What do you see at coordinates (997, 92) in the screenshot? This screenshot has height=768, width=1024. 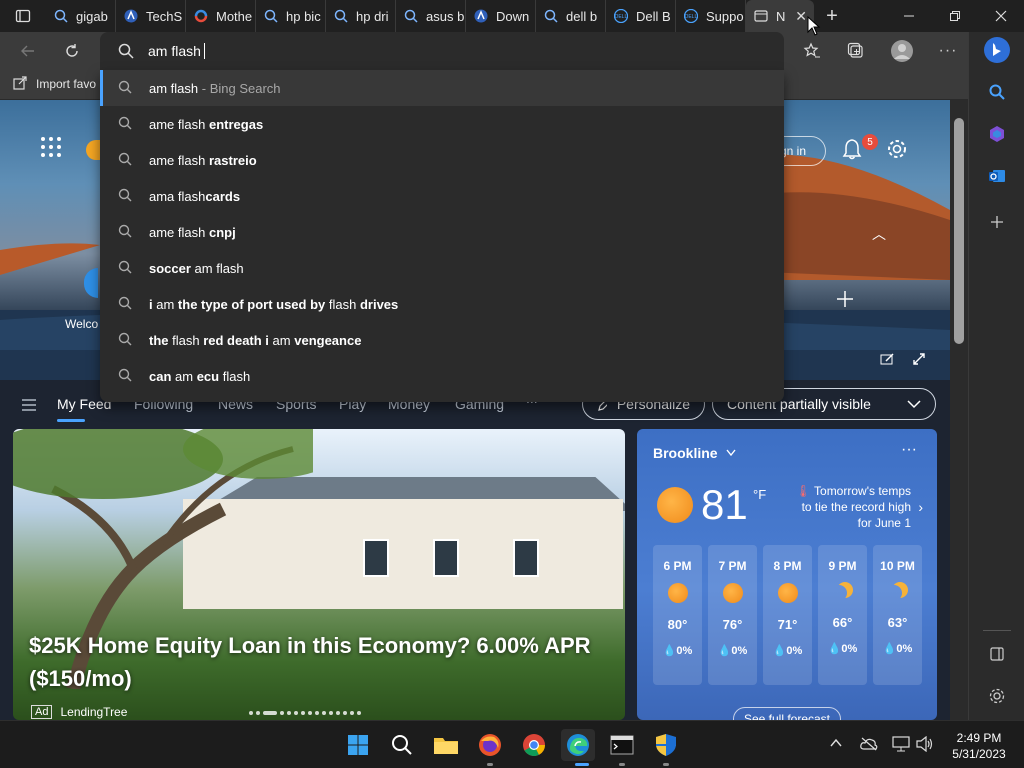 I see `sidebar-search-button` at bounding box center [997, 92].